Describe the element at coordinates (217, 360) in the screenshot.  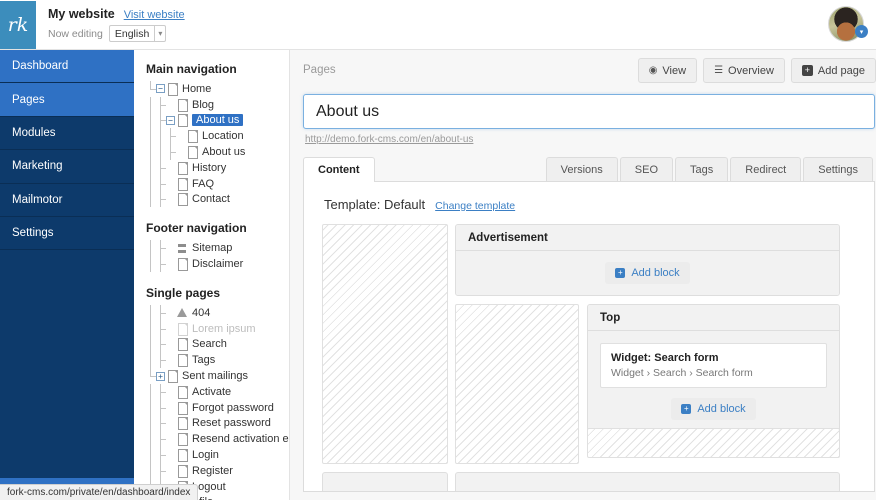
I see `tree-node: Tags` at that location.